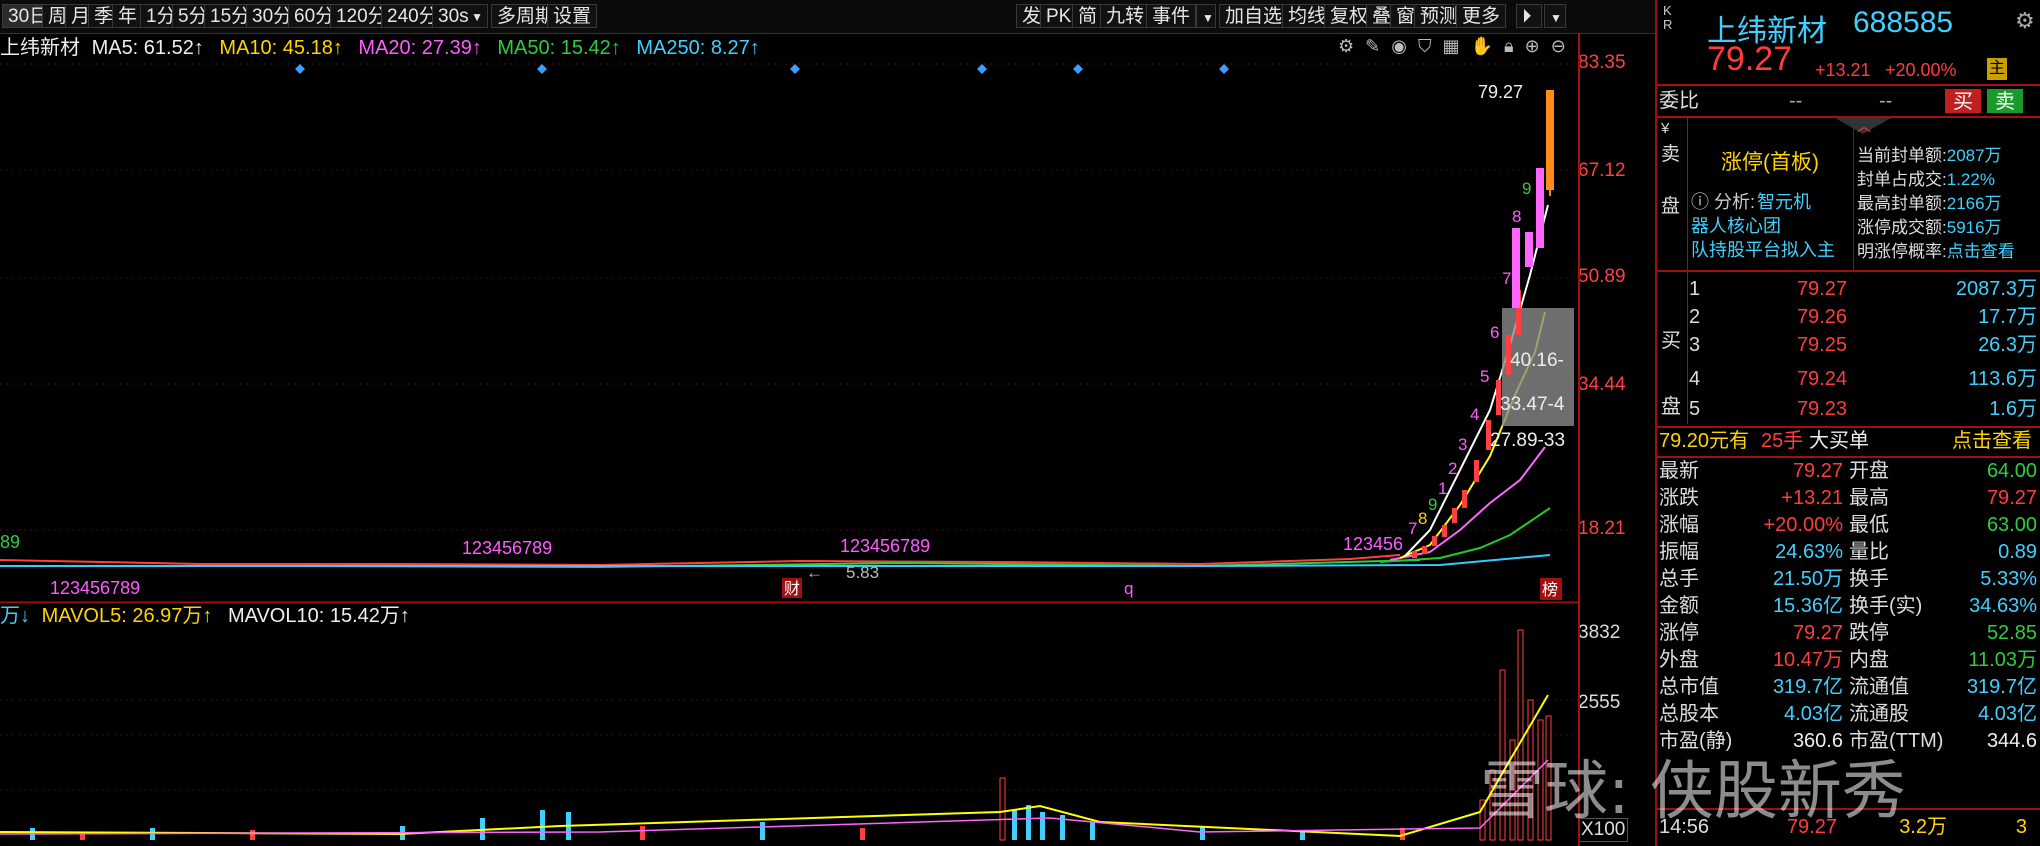  Describe the element at coordinates (1602, 62) in the screenshot. I see `price-axis-1: 83.35` at that location.